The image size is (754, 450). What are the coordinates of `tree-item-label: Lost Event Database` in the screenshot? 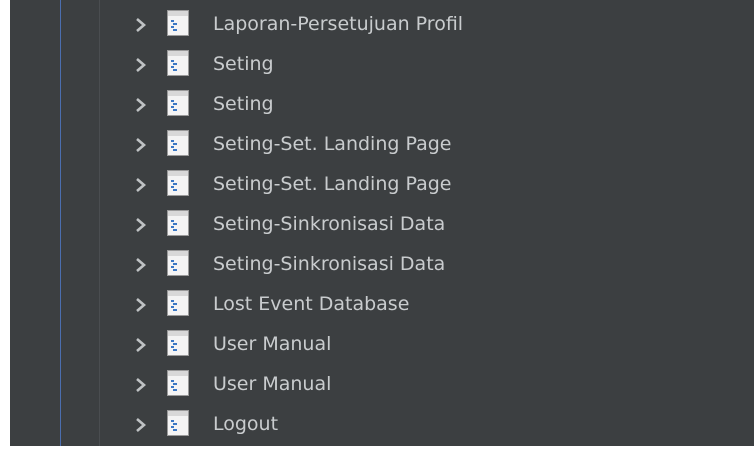 It's located at (311, 304).